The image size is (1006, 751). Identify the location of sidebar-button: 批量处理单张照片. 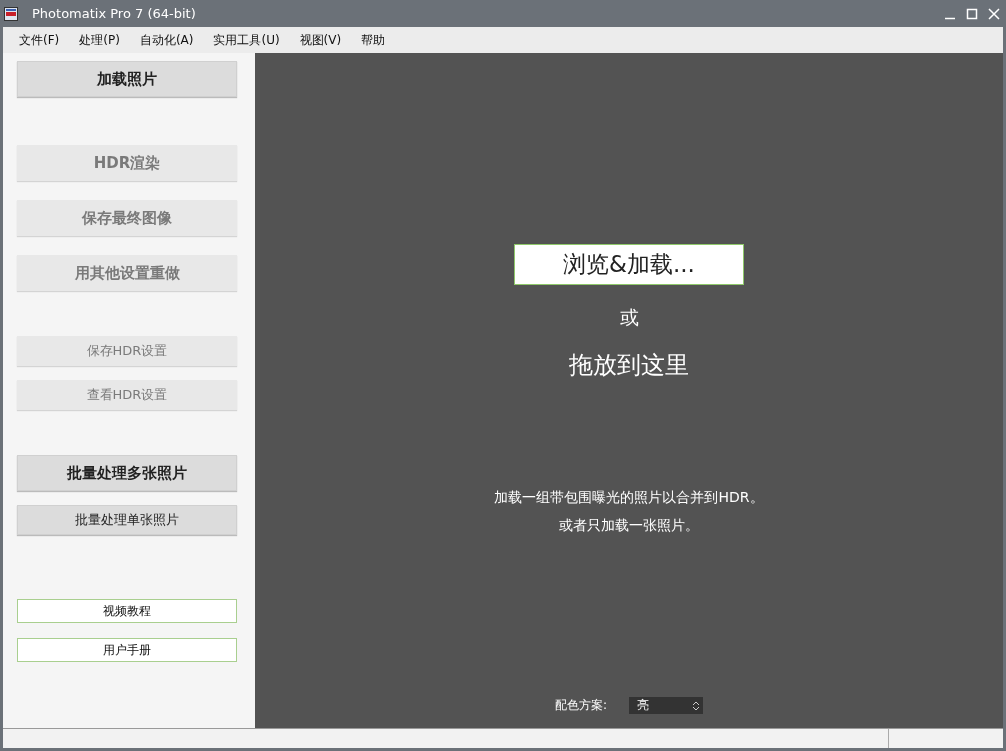
(127, 520).